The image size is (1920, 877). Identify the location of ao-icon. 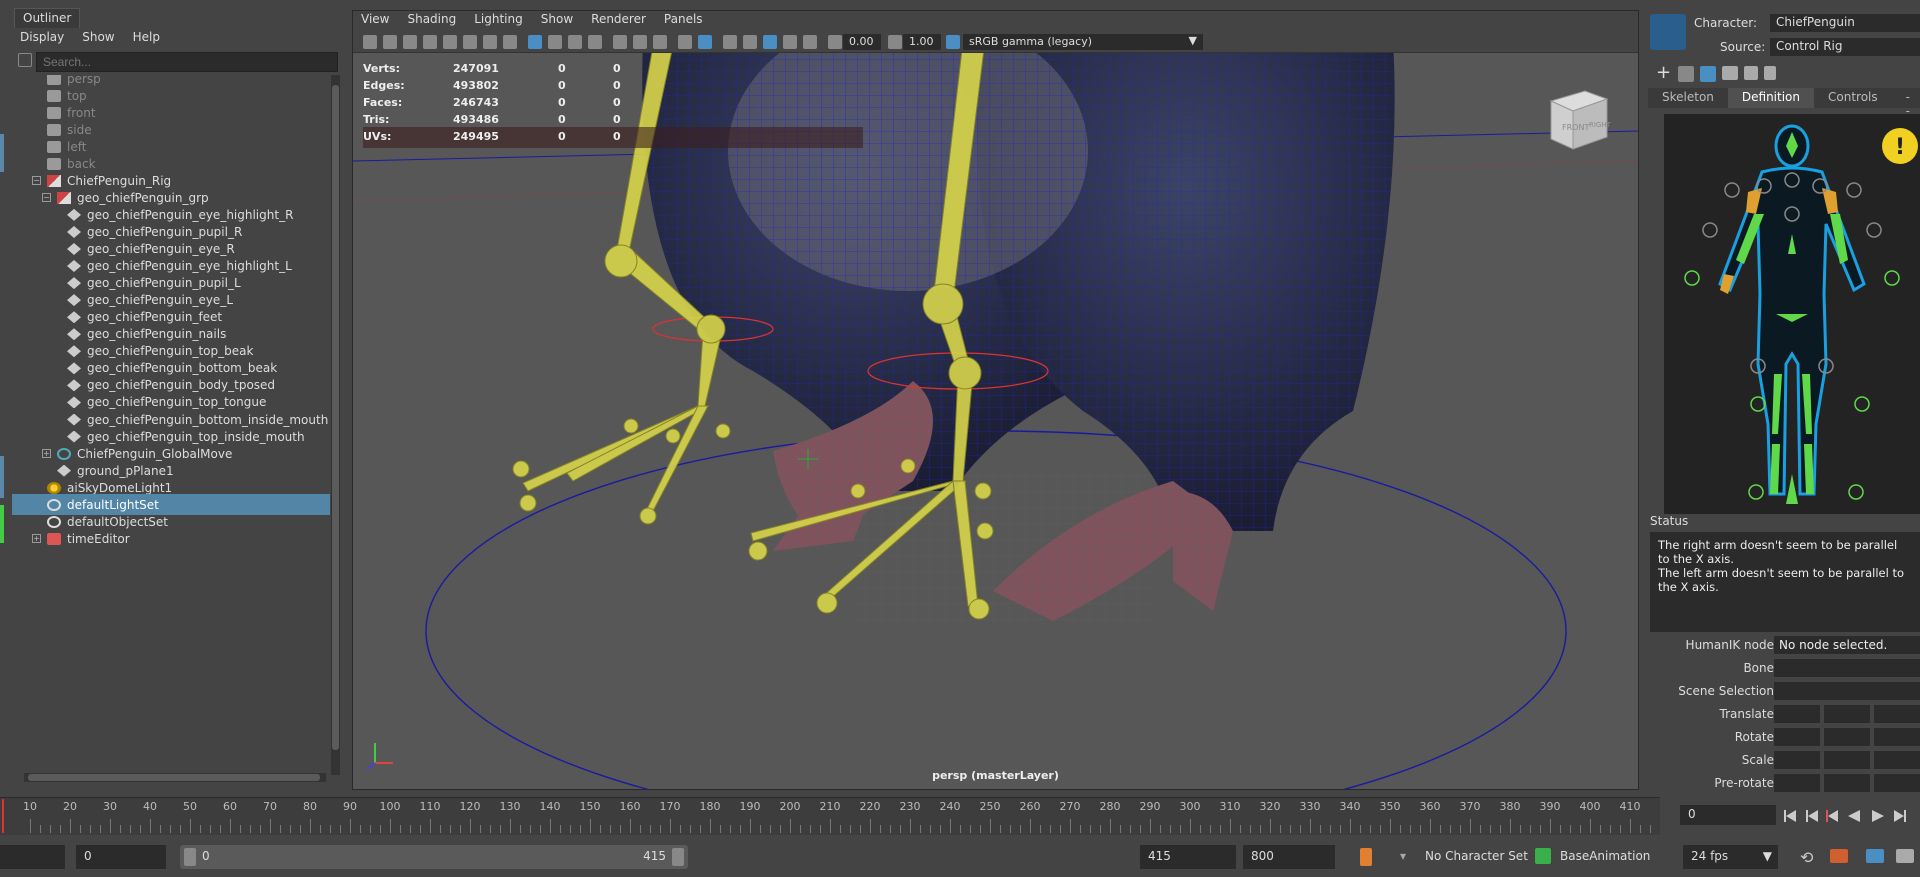
(685, 42).